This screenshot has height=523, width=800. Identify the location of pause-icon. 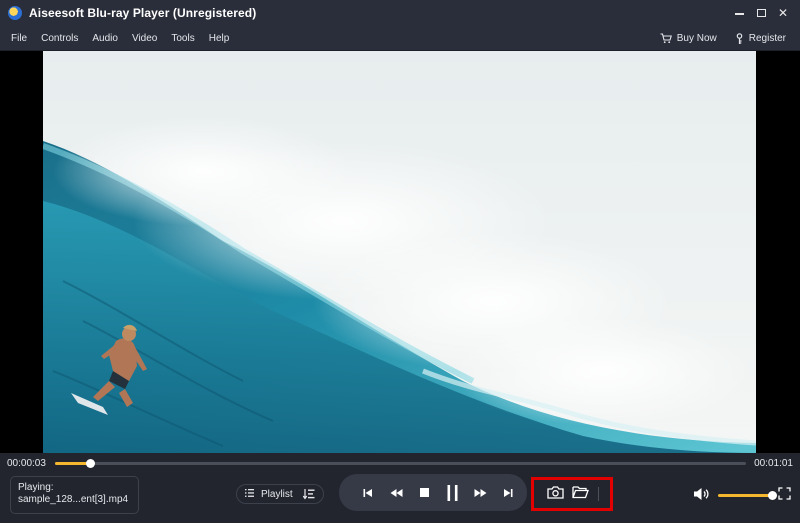
(452, 492).